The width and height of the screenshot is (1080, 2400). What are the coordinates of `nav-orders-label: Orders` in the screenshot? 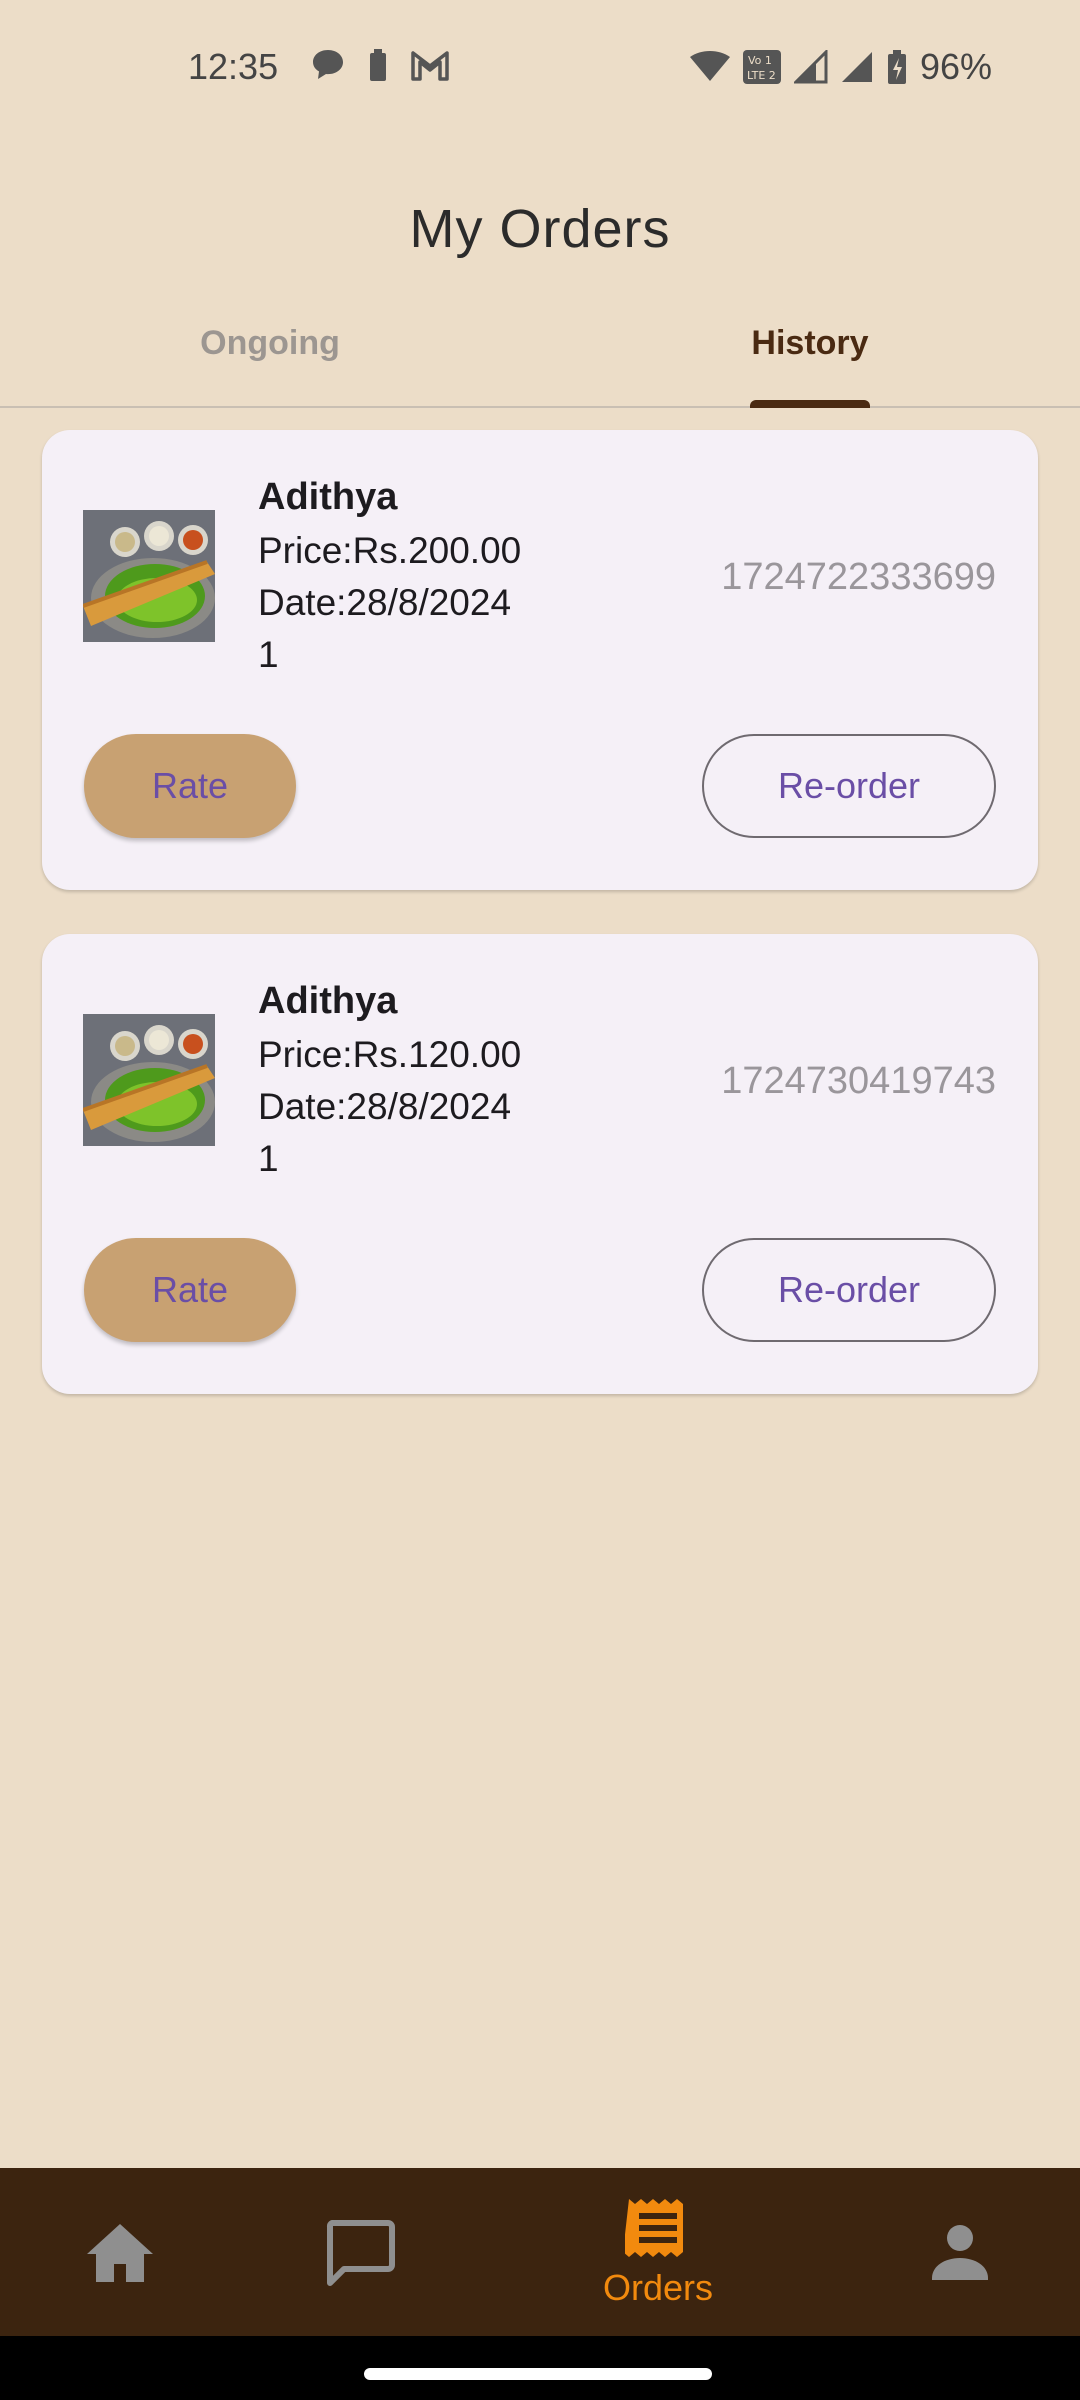 It's located at (658, 2287).